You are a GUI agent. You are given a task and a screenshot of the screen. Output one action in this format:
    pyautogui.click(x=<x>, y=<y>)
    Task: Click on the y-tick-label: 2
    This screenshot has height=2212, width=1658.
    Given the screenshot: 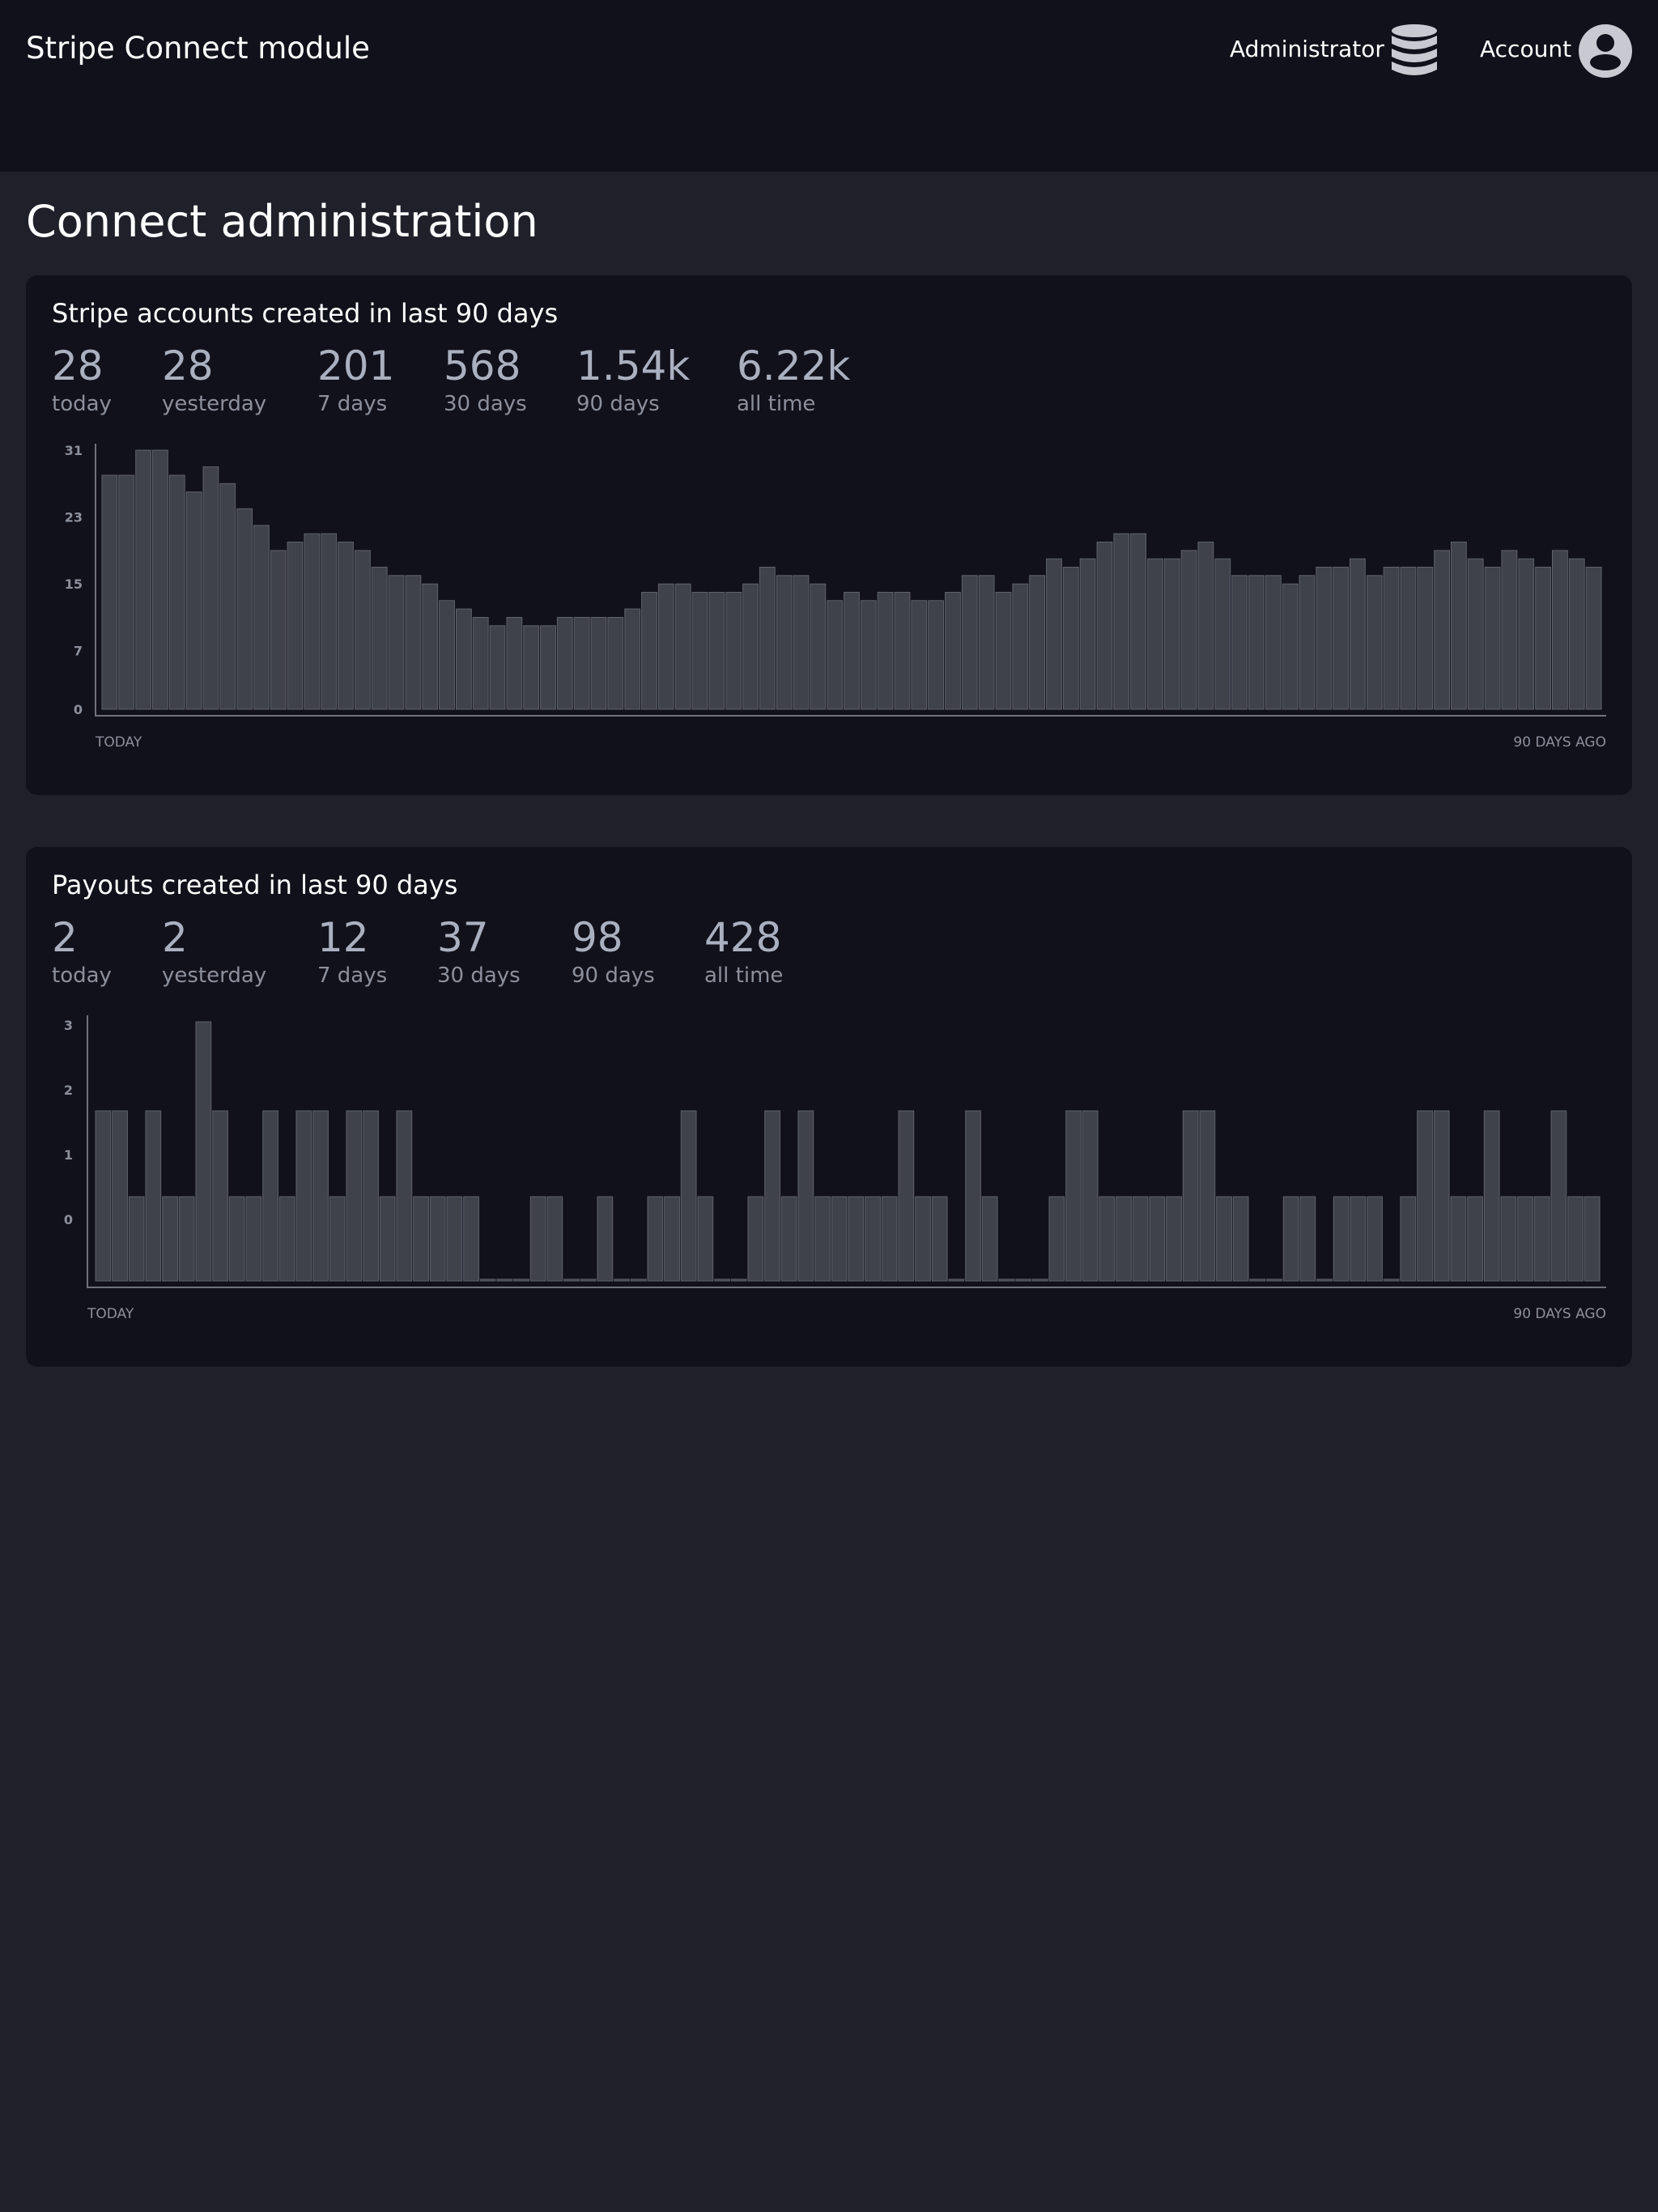 What is the action you would take?
    pyautogui.click(x=68, y=1090)
    